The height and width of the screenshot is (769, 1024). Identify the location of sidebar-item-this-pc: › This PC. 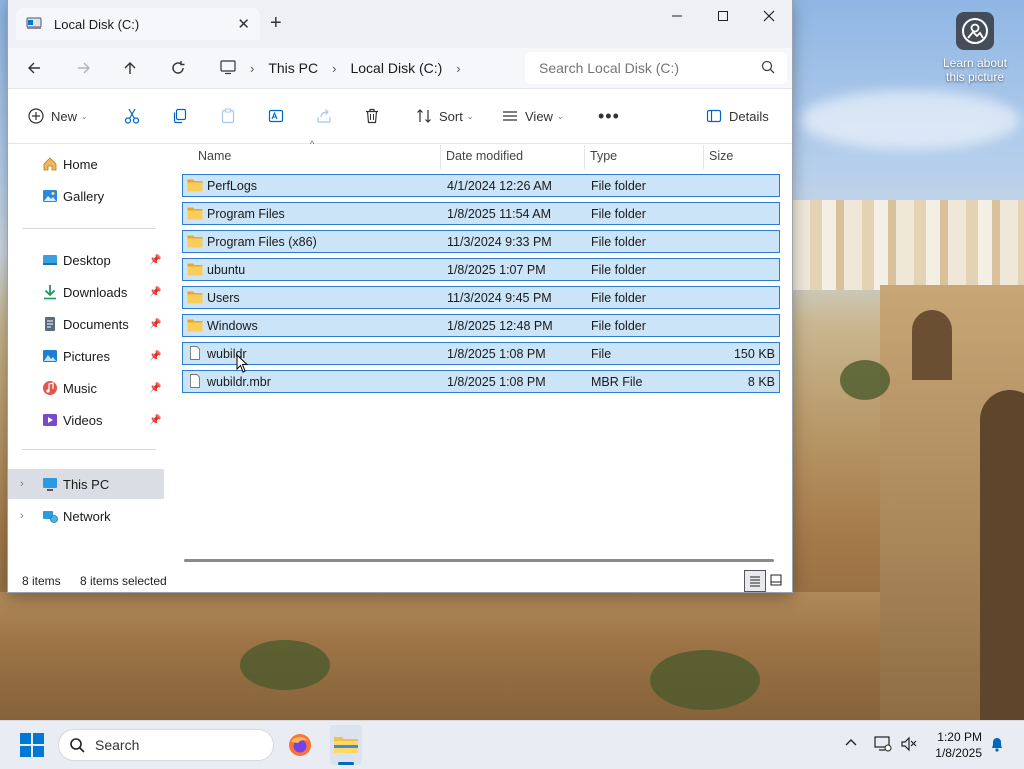
(86, 484).